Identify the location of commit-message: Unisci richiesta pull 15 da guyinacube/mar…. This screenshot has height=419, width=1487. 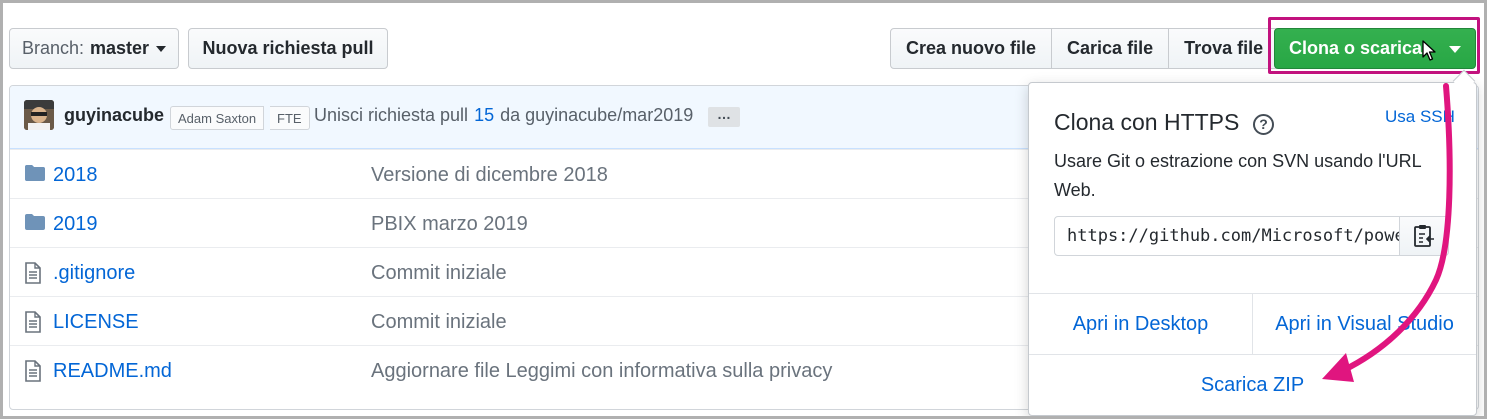
(503, 115).